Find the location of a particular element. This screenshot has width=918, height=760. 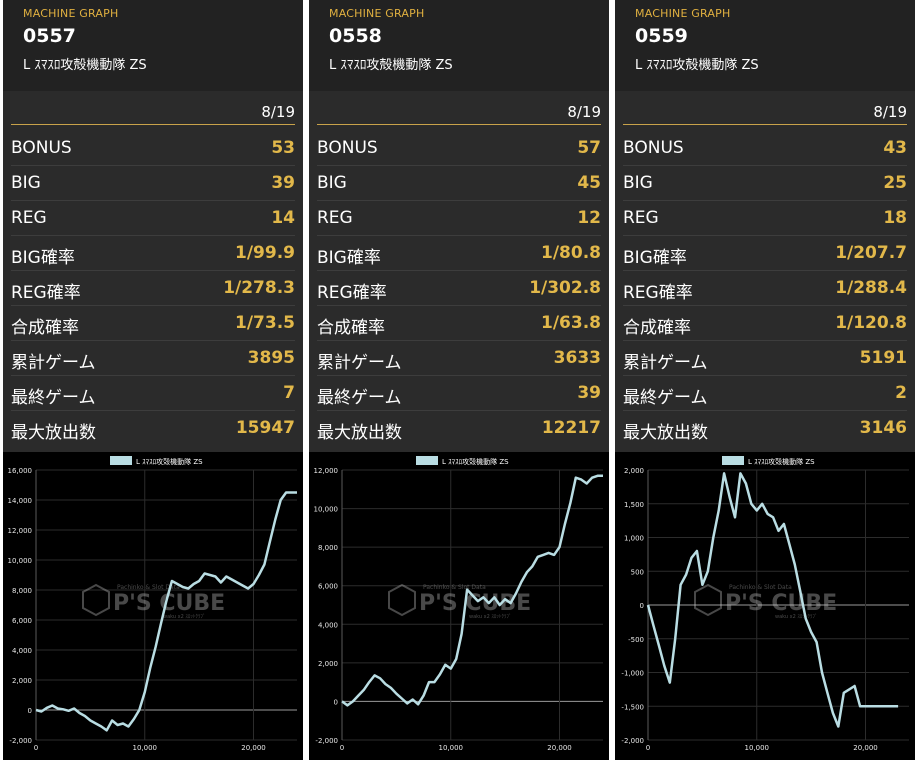

stat-value: 1/80.8 is located at coordinates (571, 253).